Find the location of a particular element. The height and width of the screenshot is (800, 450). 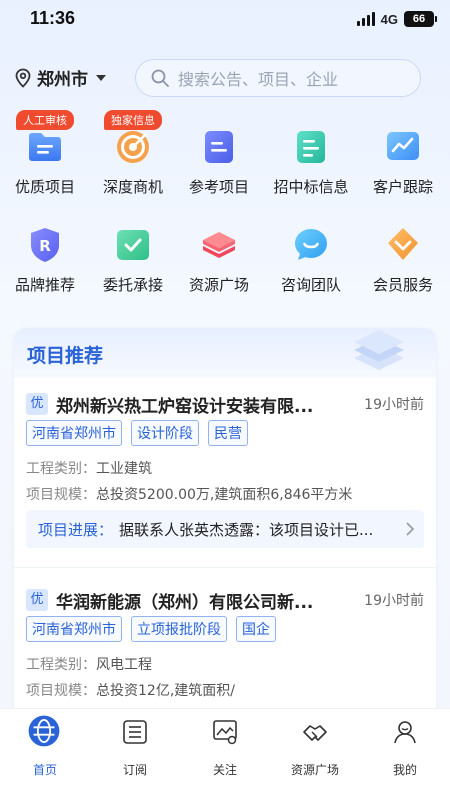

grid-item-bid-info: 招中标信息 is located at coordinates (311, 164).